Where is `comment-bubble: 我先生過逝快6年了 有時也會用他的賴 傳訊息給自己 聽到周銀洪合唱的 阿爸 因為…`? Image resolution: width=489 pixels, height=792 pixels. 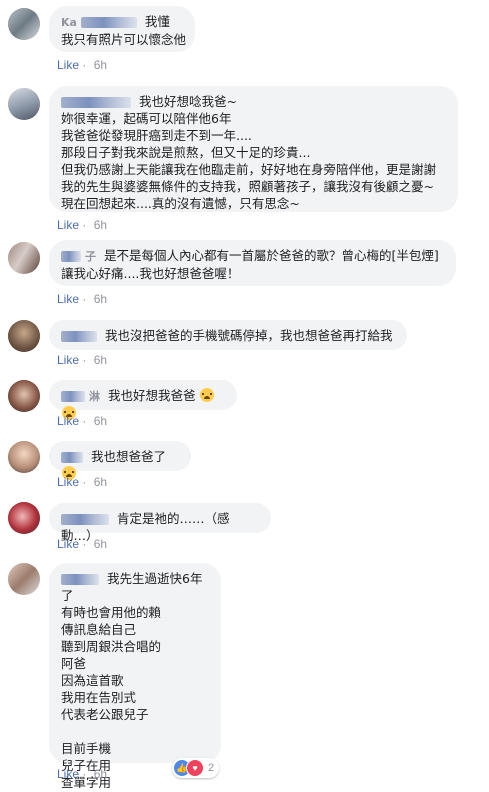 comment-bubble: 我先生過逝快6年了 有時也會用他的賴 傳訊息給自己 聽到周銀洪合唱的 阿爸 因為… is located at coordinates (135, 676).